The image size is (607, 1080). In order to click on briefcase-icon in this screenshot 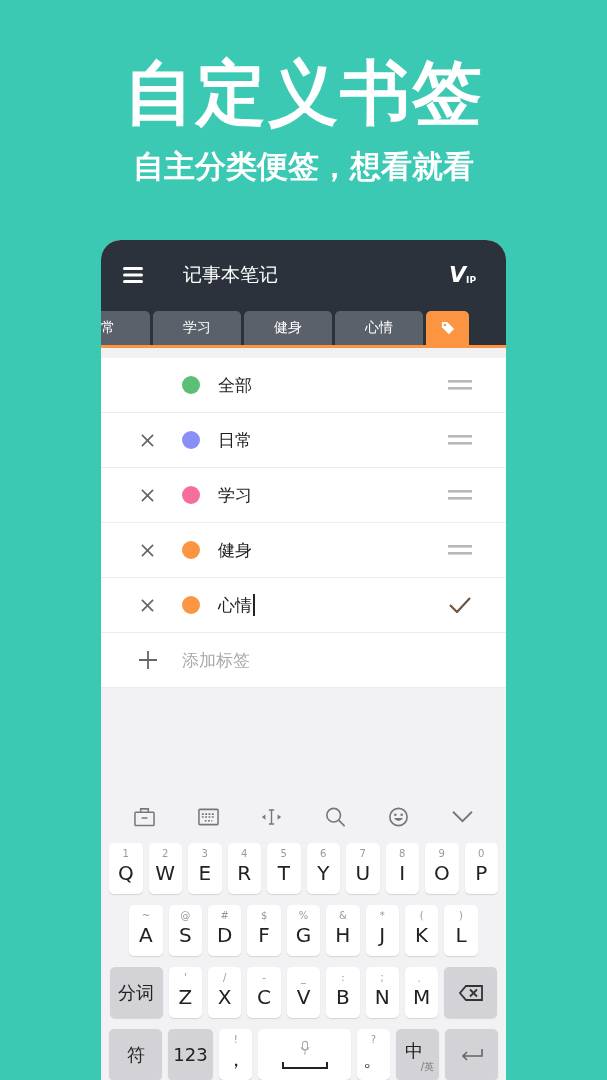, I will do `click(145, 817)`.